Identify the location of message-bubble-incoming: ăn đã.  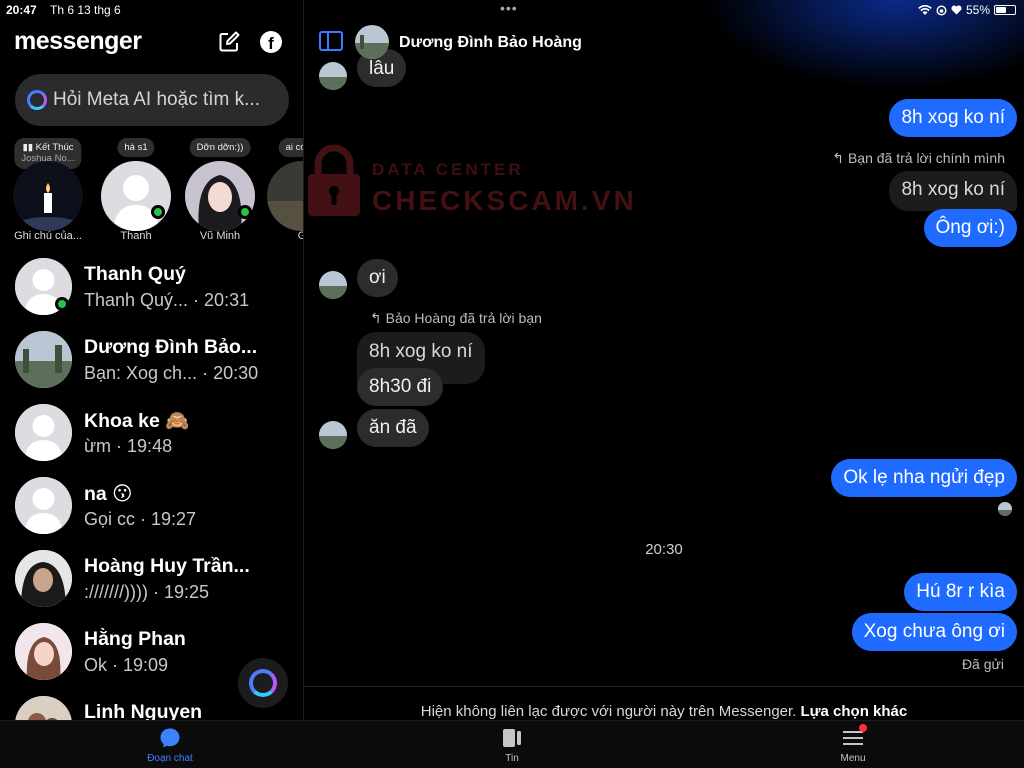
(393, 428).